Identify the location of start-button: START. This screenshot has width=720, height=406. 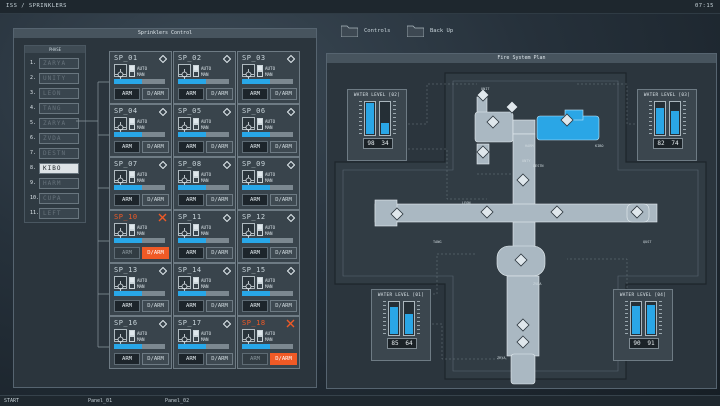
(11, 401).